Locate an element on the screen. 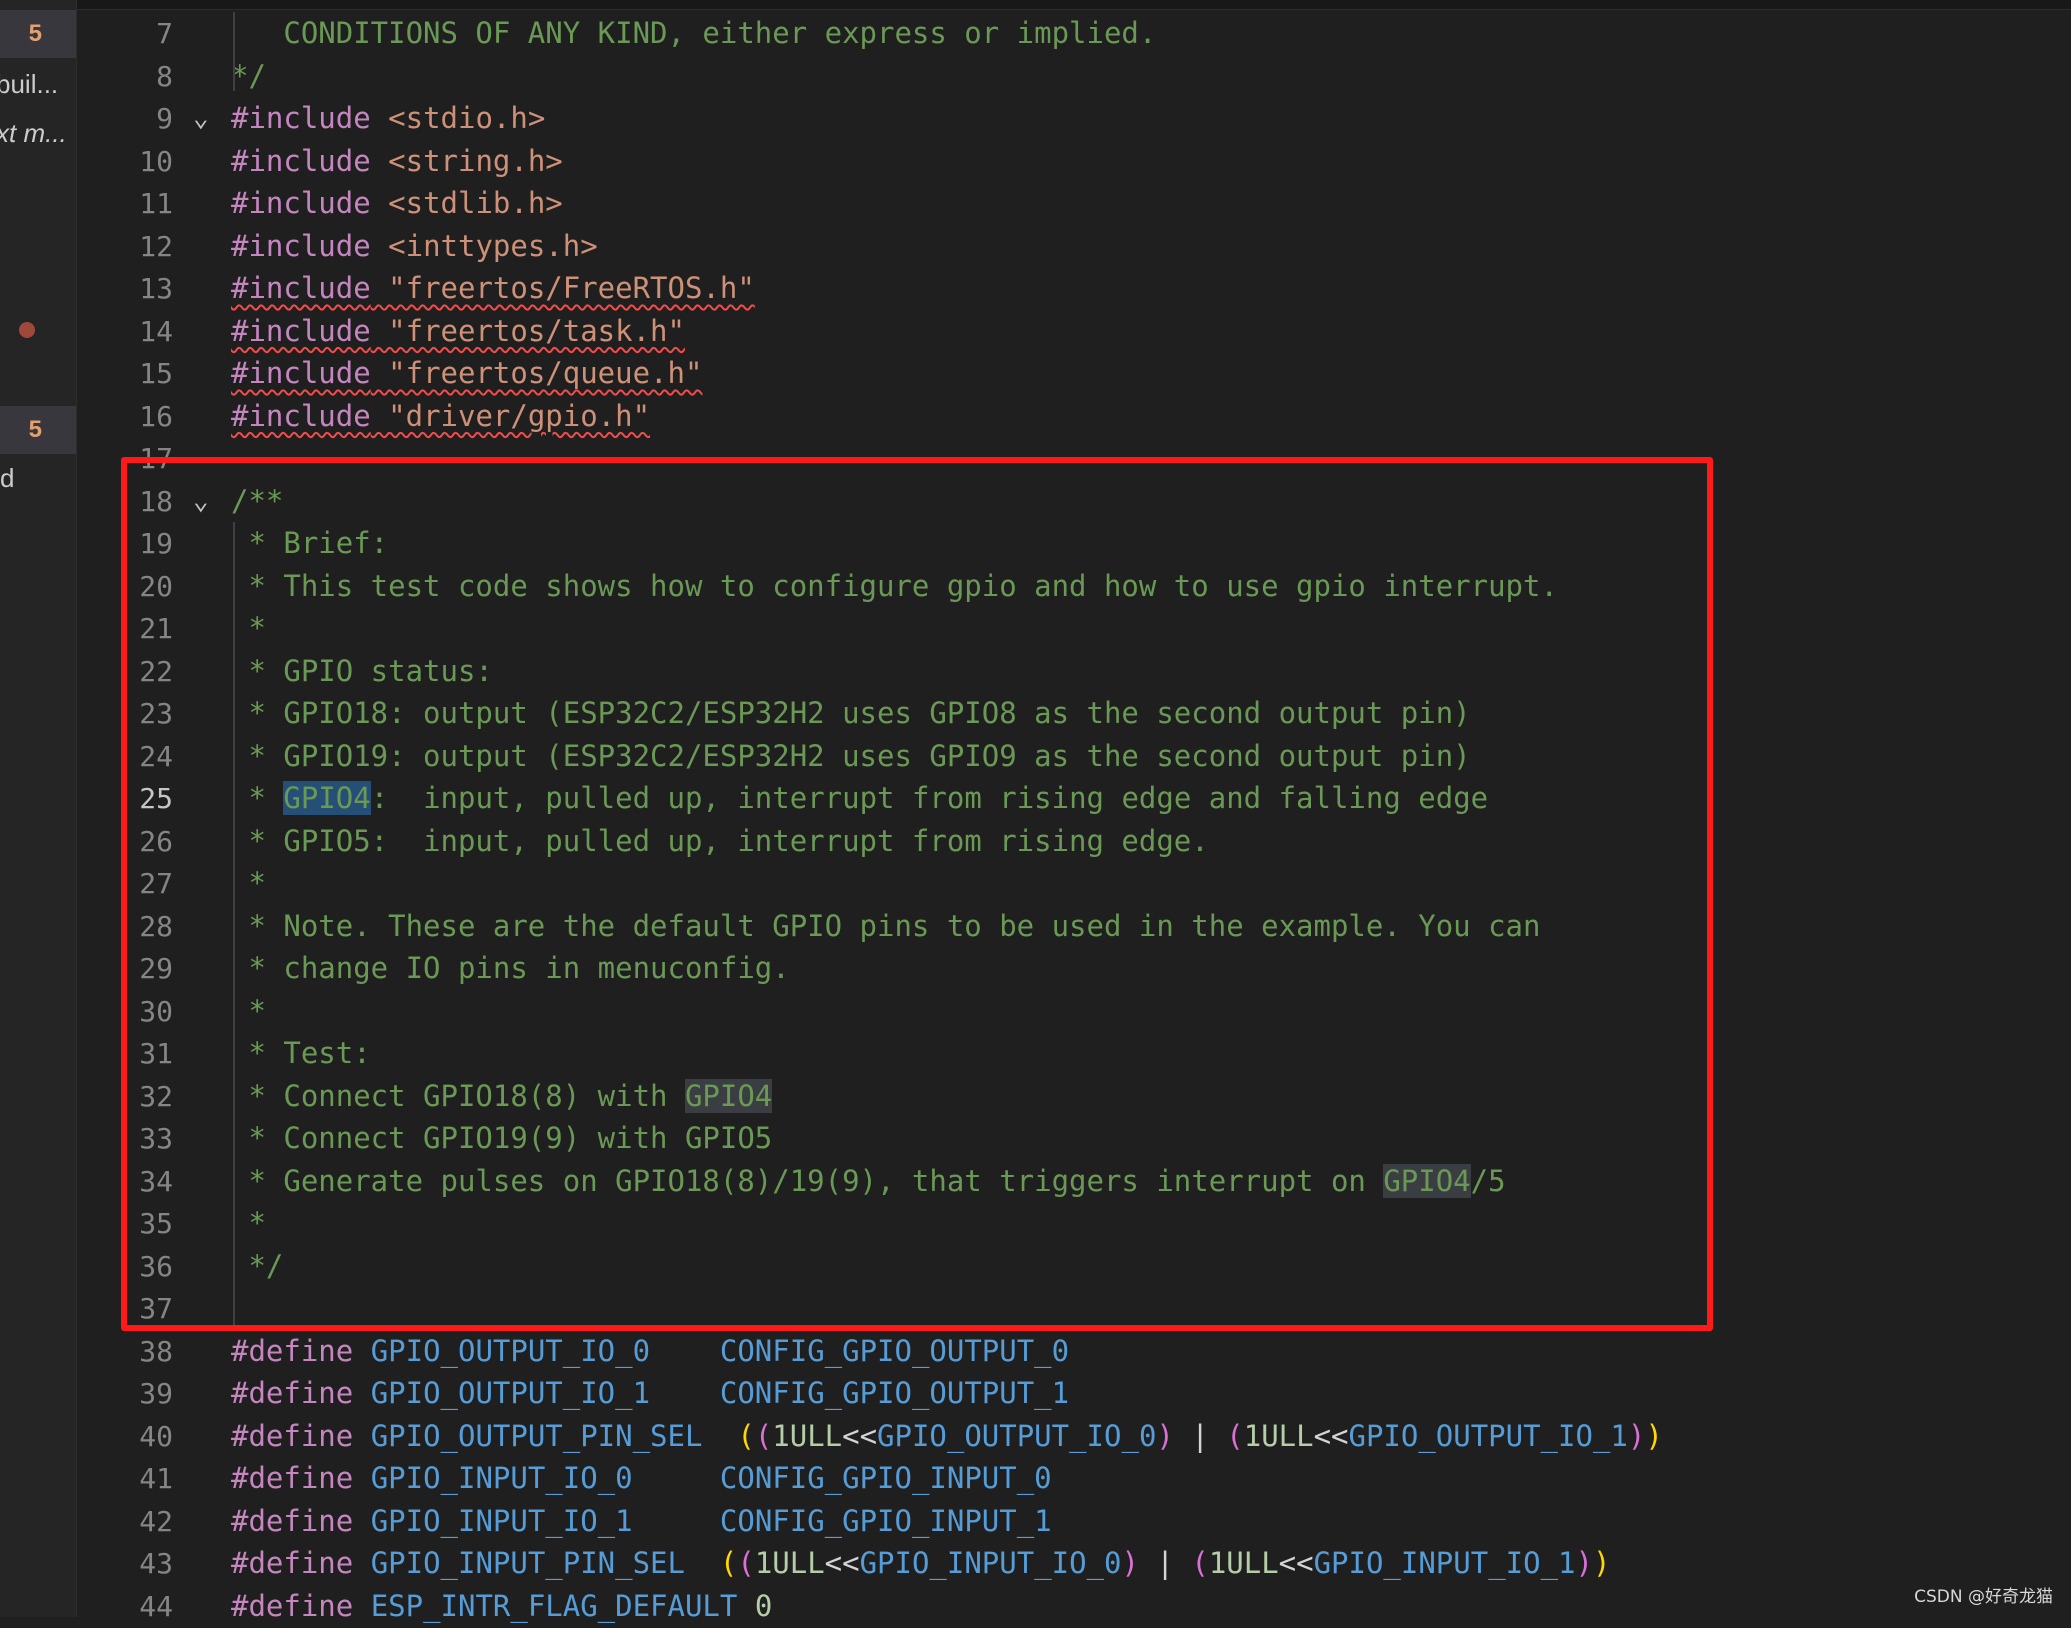 The height and width of the screenshot is (1628, 2071). explorer-sidebar: 5 buil... xt m... 5 d is located at coordinates (38, 808).